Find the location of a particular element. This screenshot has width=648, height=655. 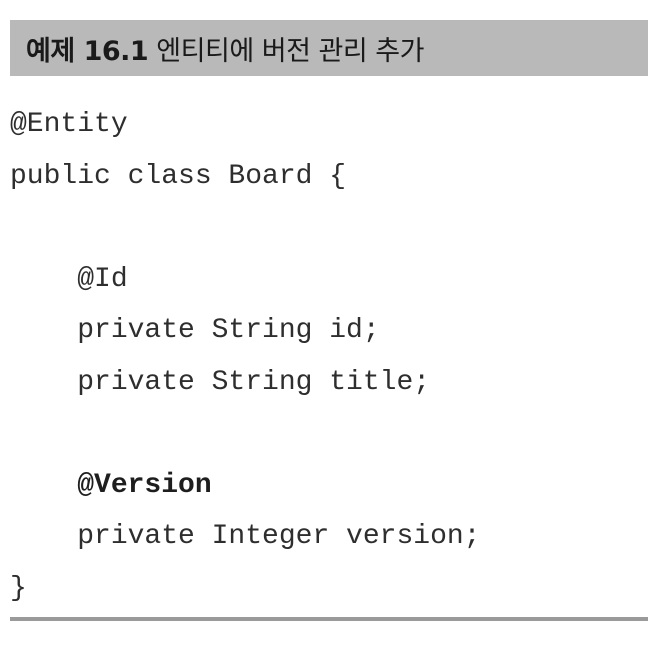

code-line: private String title; is located at coordinates (220, 382).